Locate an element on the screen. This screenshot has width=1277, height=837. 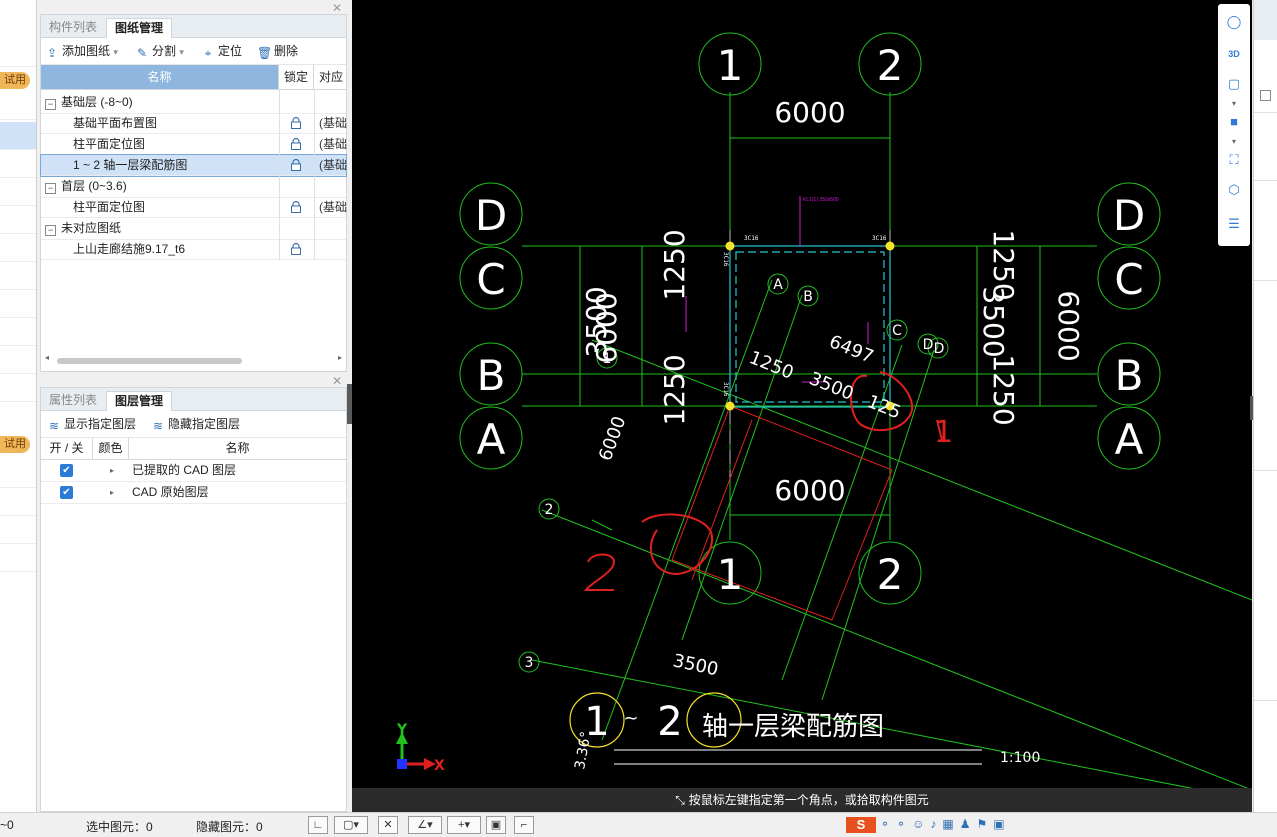
tree-group-row: − 首层 (0~3.6) is located at coordinates (193, 187).